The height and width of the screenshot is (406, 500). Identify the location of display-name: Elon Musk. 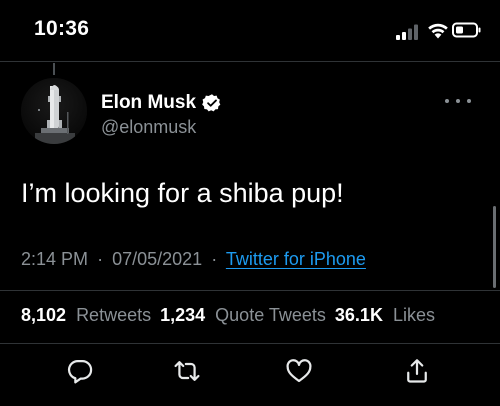
(148, 103).